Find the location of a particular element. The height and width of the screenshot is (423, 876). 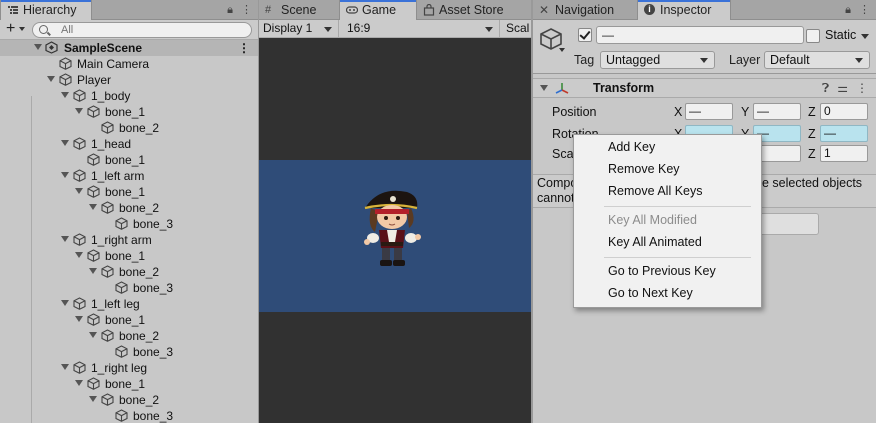

hierarchy-item: Main Camera is located at coordinates (129, 64).